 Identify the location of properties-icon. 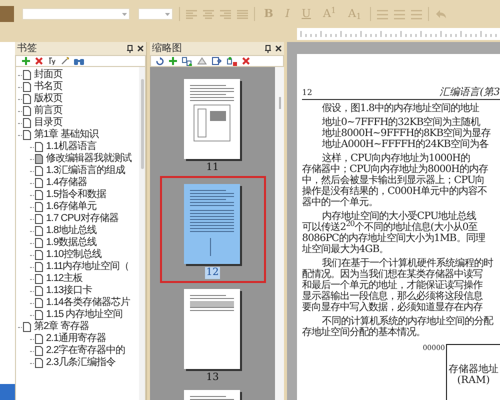
(52, 61).